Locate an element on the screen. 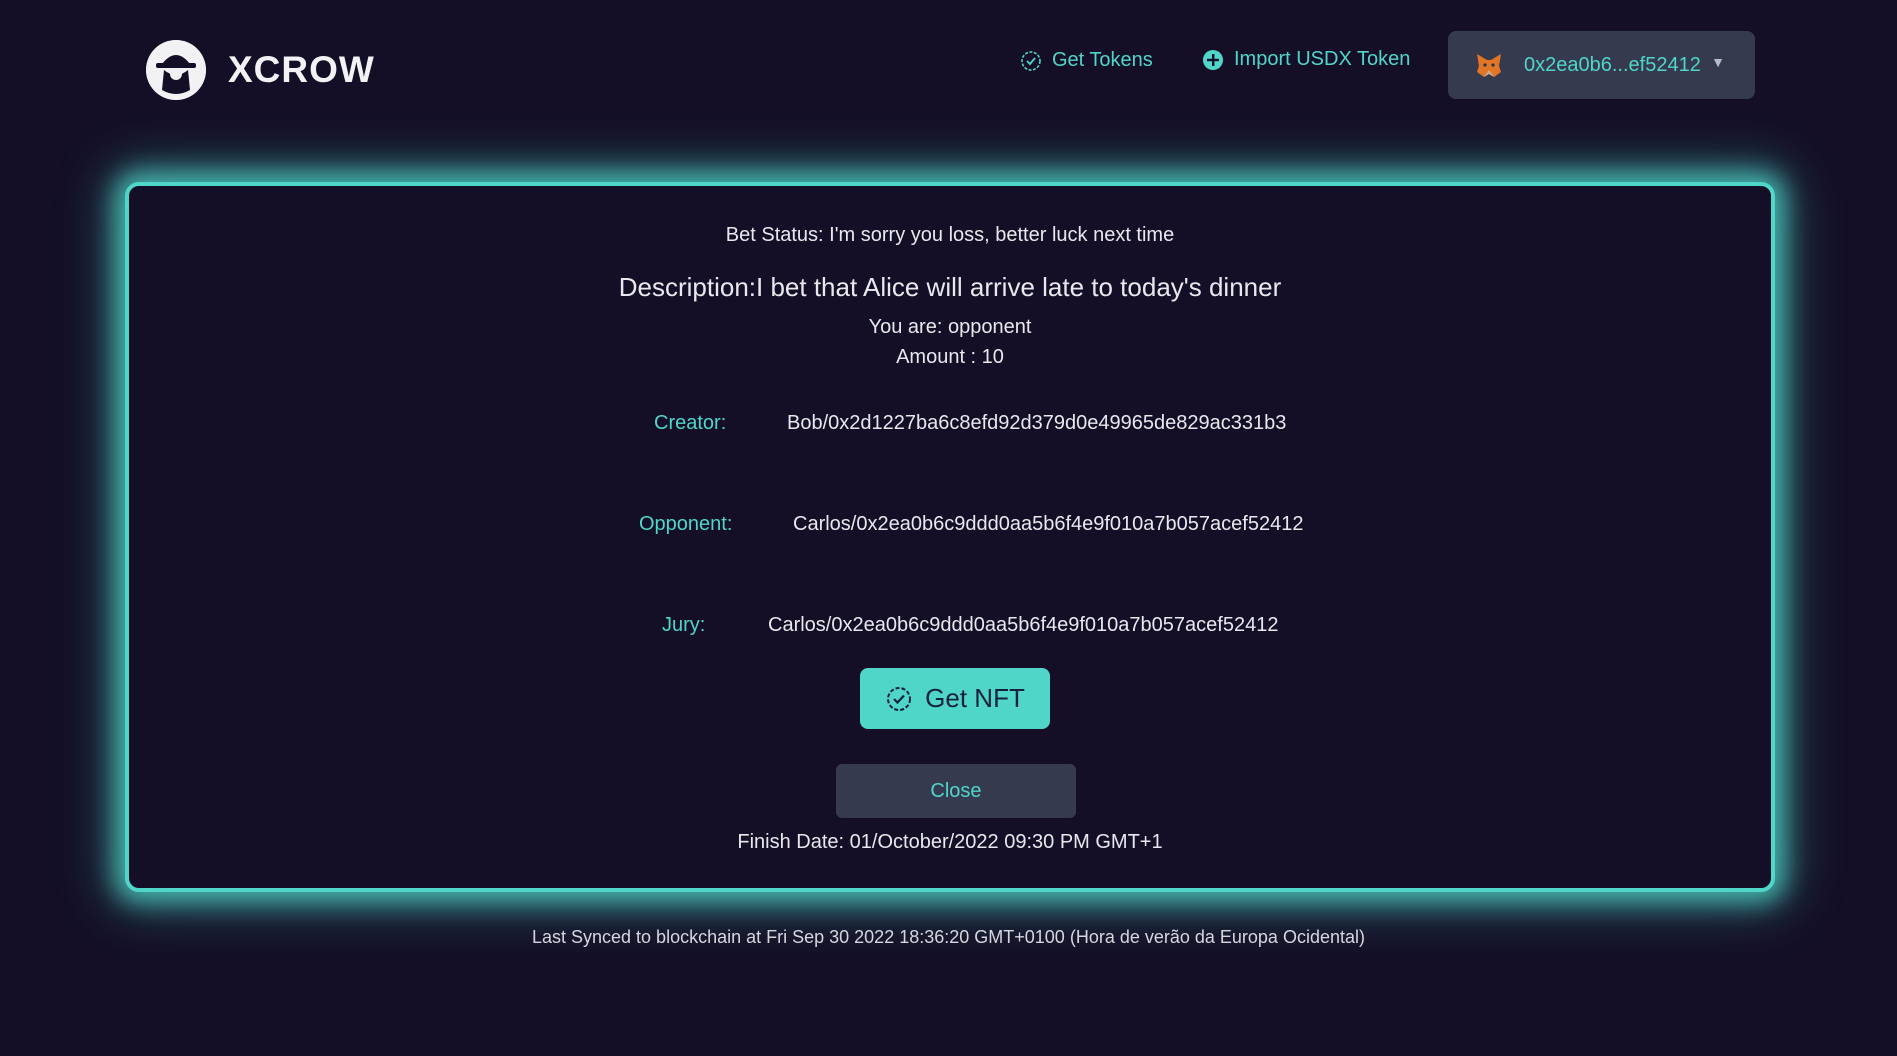 This screenshot has height=1056, width=1897. logo: XCROW is located at coordinates (260, 70).